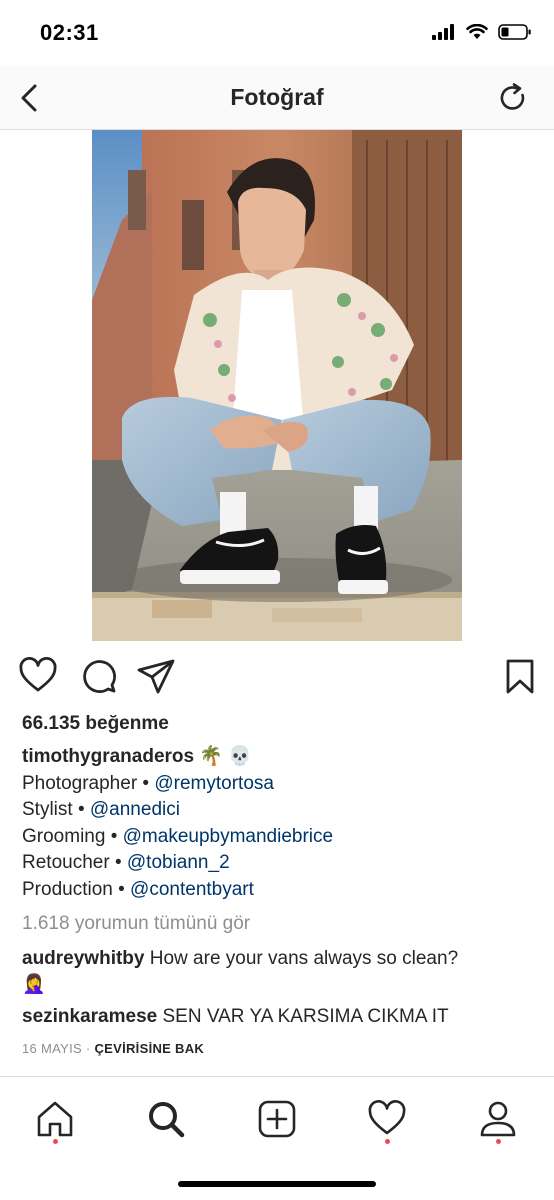 The image size is (554, 1200). What do you see at coordinates (55, 1141) in the screenshot?
I see `home-notification-dot` at bounding box center [55, 1141].